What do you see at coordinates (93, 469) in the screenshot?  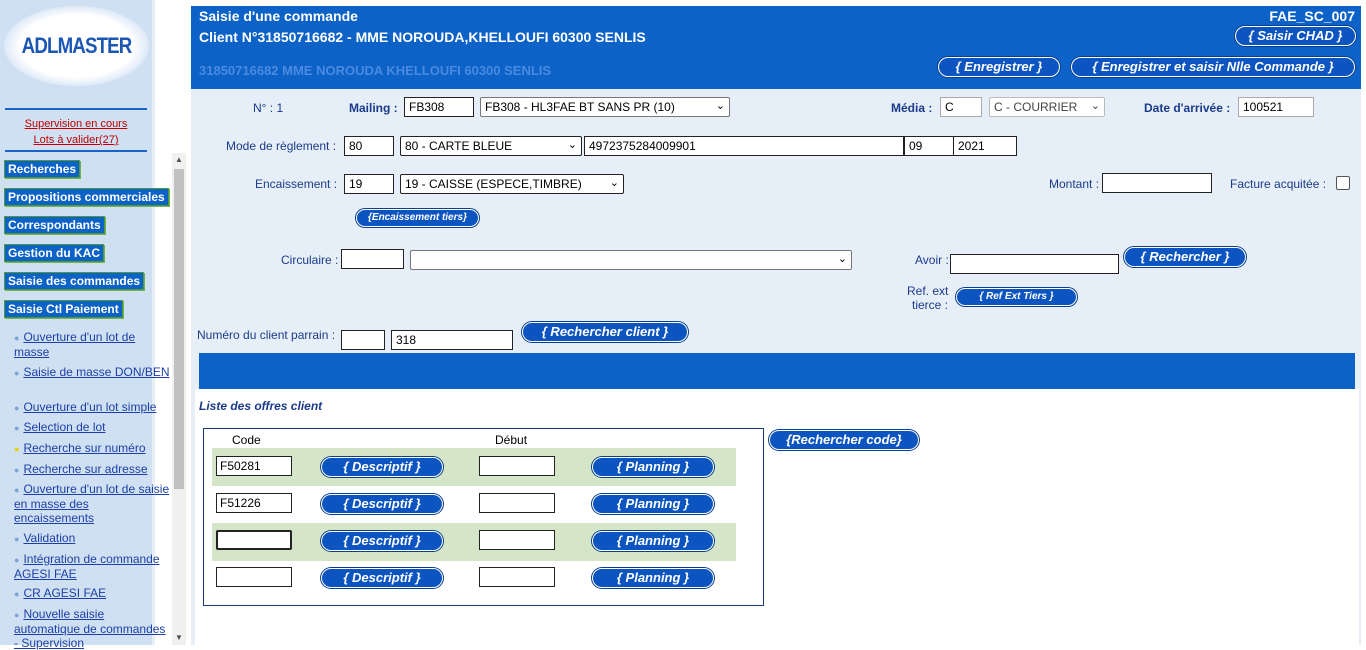 I see `side-link-recherche-adresse: ● Recherche sur adresse` at bounding box center [93, 469].